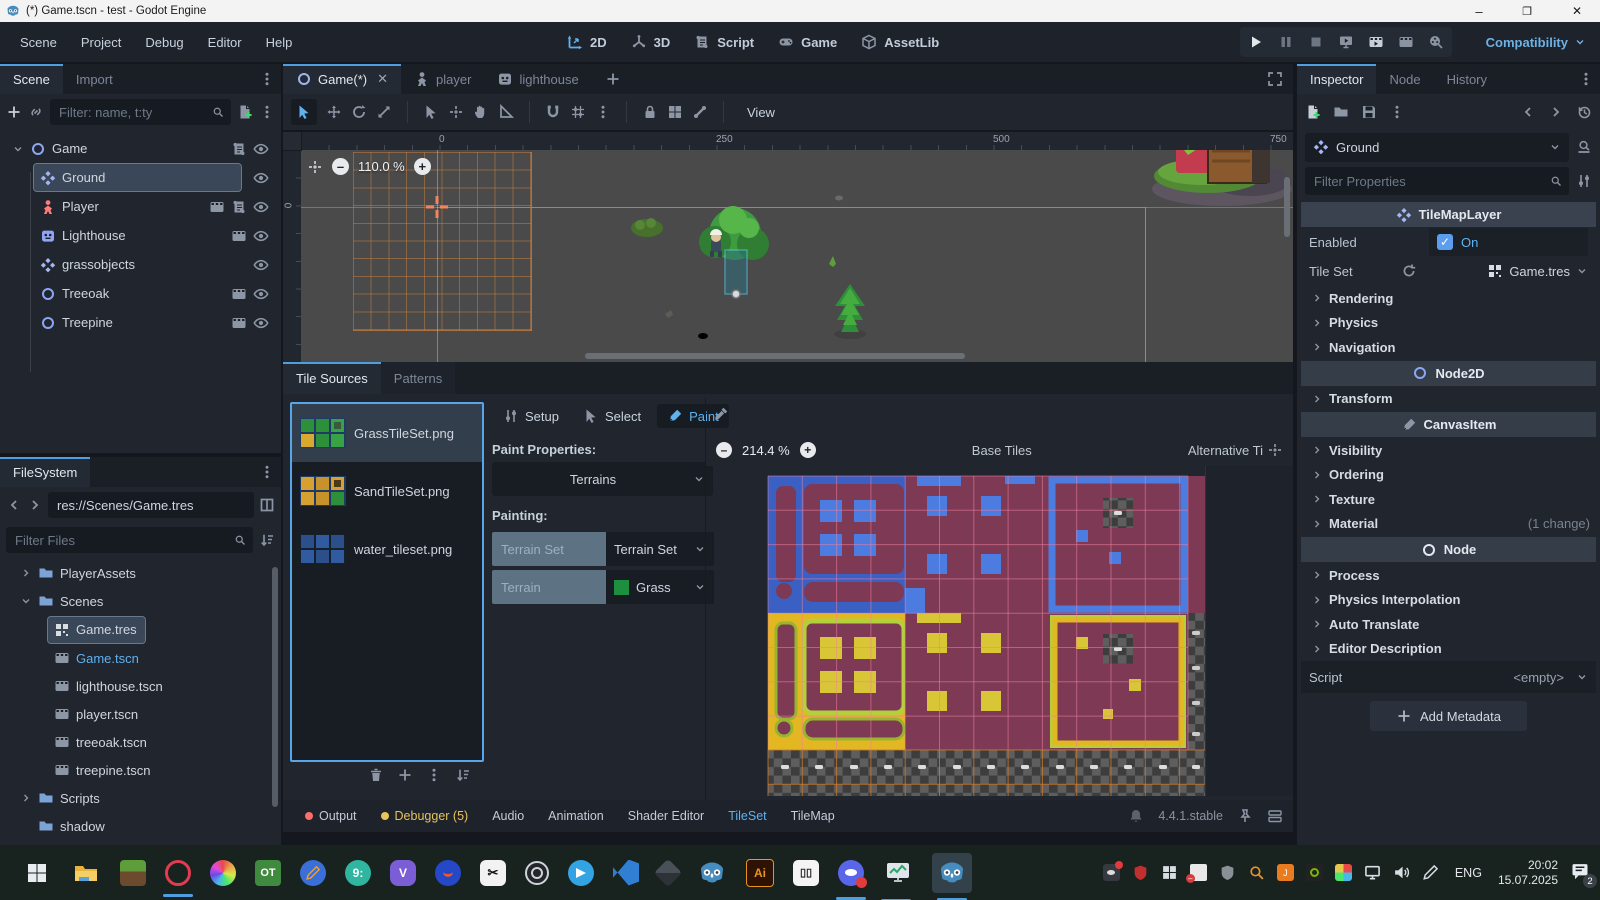  What do you see at coordinates (131, 112) in the screenshot?
I see `scene-filter-input` at bounding box center [131, 112].